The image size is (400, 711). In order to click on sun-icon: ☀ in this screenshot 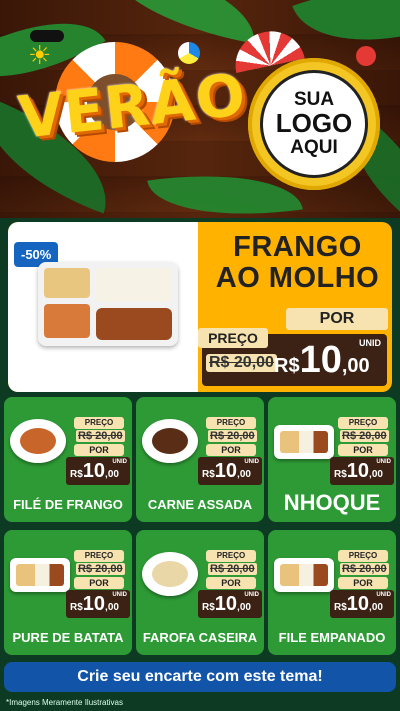, I will do `click(40, 55)`.